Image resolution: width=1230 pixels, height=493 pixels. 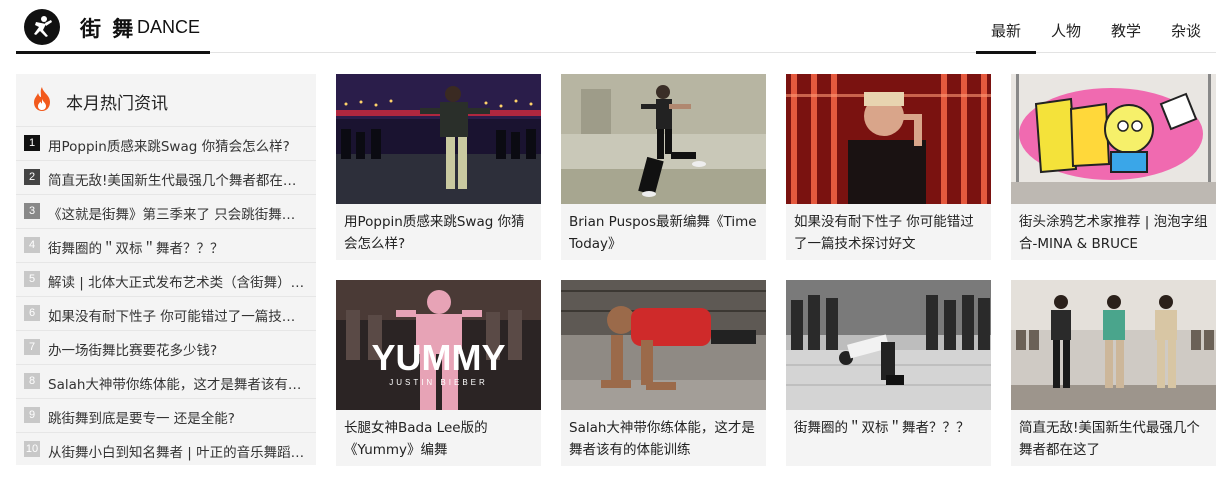 What do you see at coordinates (1186, 27) in the screenshot?
I see `nav-misc: 杂谈` at bounding box center [1186, 27].